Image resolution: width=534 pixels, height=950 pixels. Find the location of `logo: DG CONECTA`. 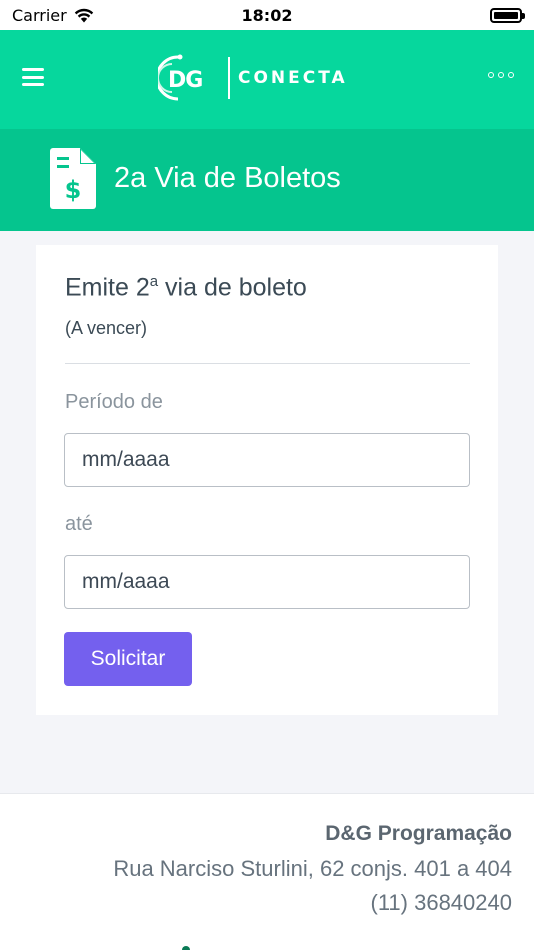

logo: DG CONECTA is located at coordinates (253, 78).